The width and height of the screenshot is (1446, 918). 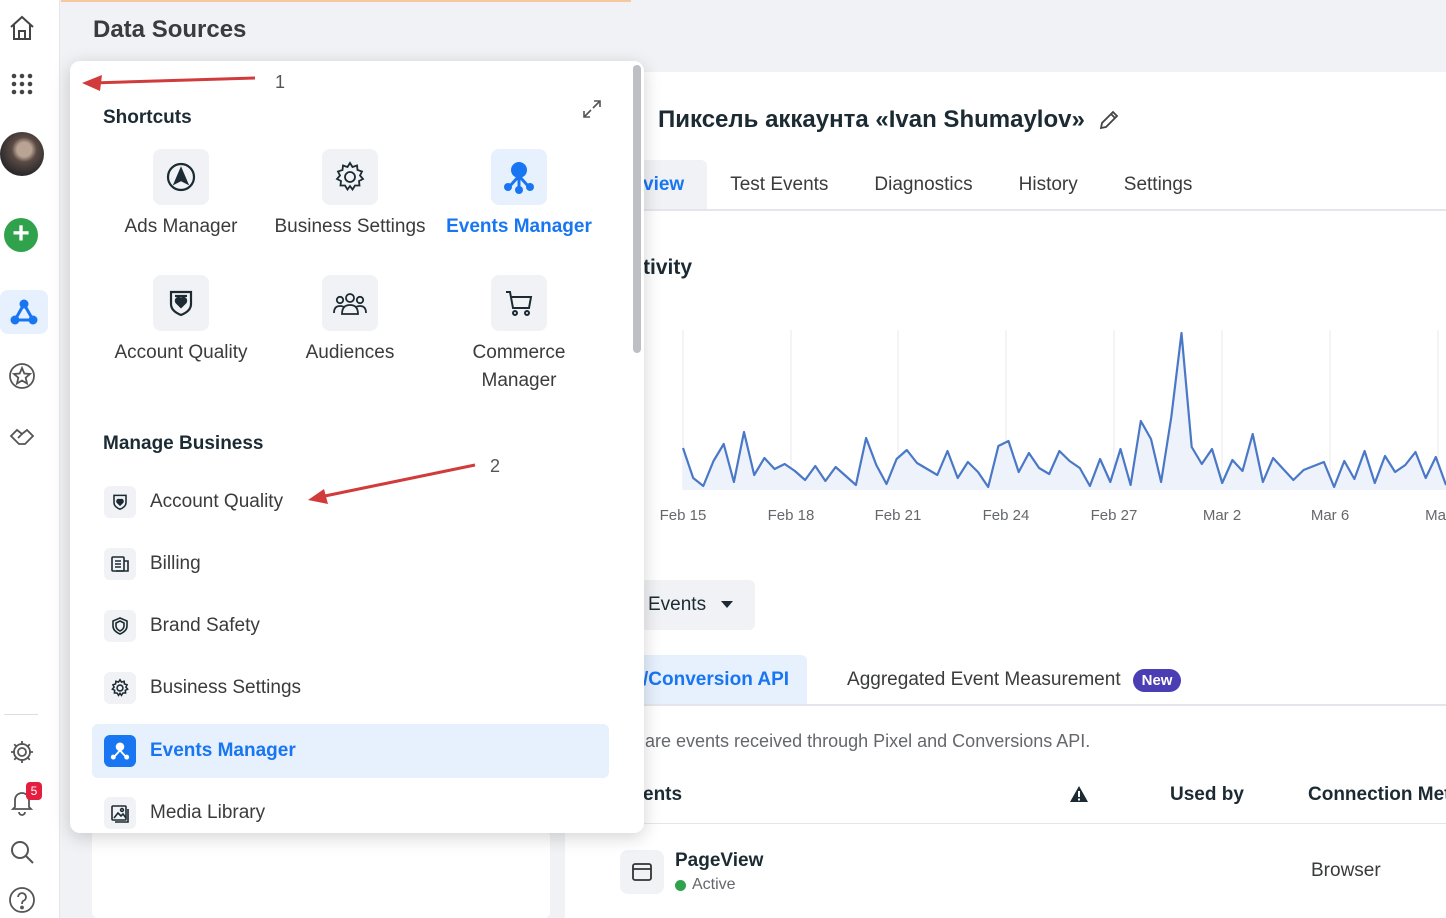 I want to click on expand-icon, so click(x=592, y=109).